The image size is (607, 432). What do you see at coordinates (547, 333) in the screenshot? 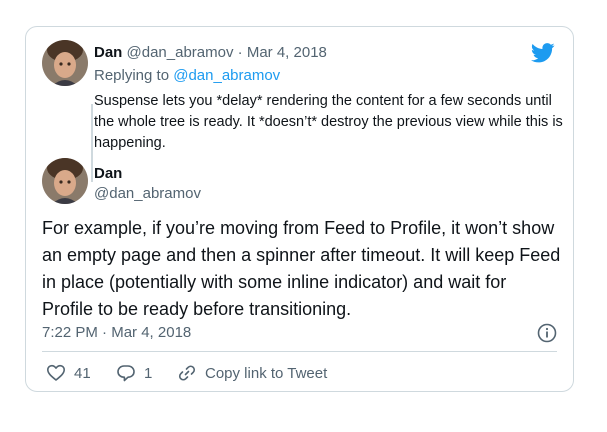
I see `info-icon` at bounding box center [547, 333].